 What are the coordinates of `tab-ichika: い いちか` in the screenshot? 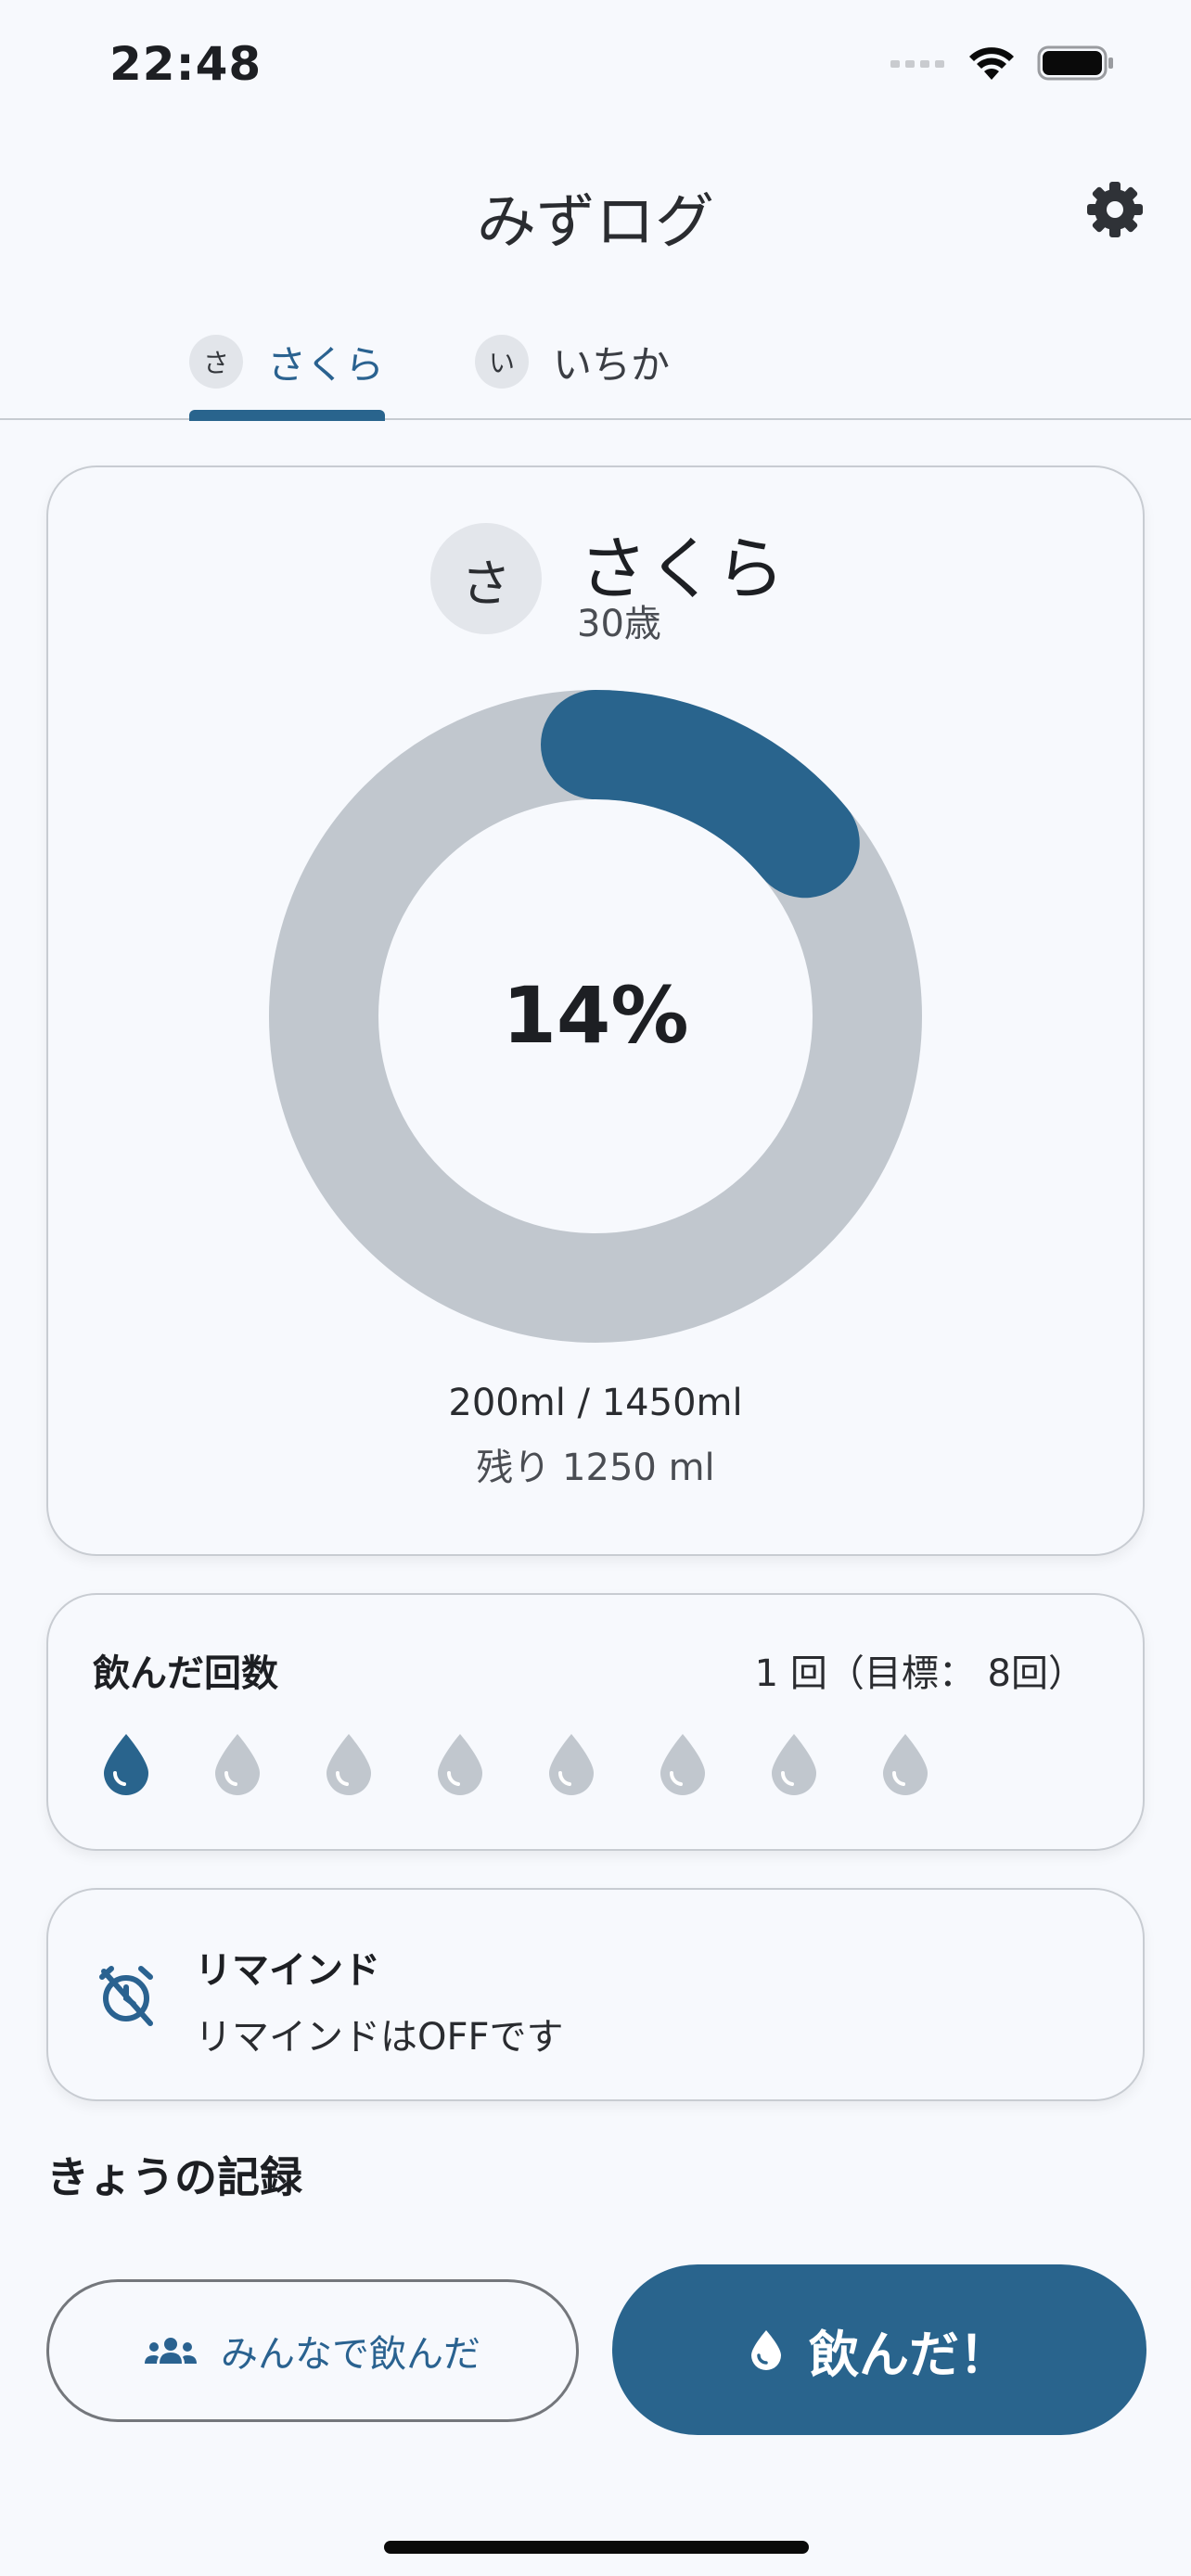 It's located at (572, 361).